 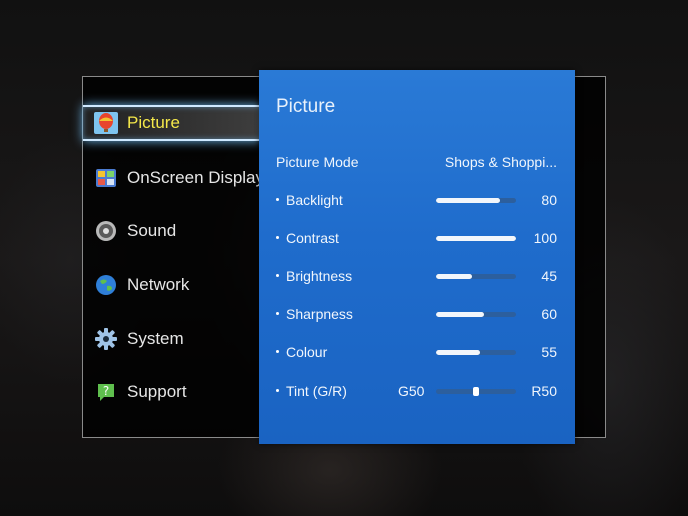 I want to click on sidebar-item-support: ? Support, so click(x=171, y=392).